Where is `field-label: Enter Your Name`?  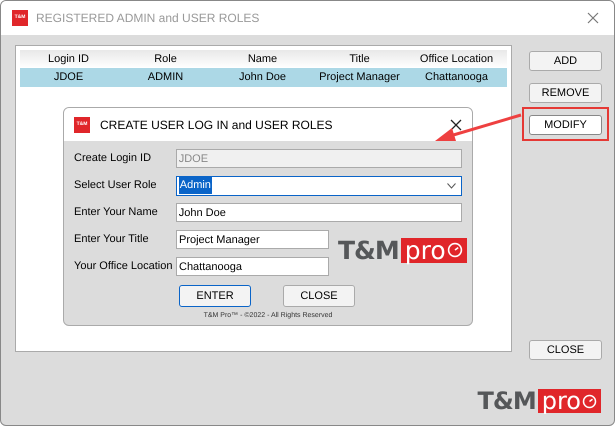
field-label: Enter Your Name is located at coordinates (116, 212).